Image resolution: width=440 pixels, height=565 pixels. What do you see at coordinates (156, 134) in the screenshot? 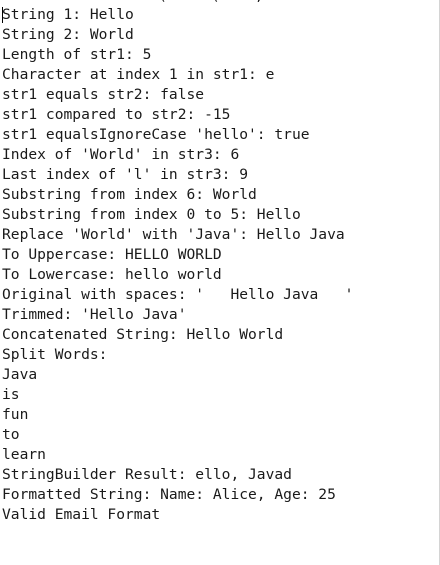
I see `console-line: str1 equalsIgnoreCase 'hello': true` at bounding box center [156, 134].